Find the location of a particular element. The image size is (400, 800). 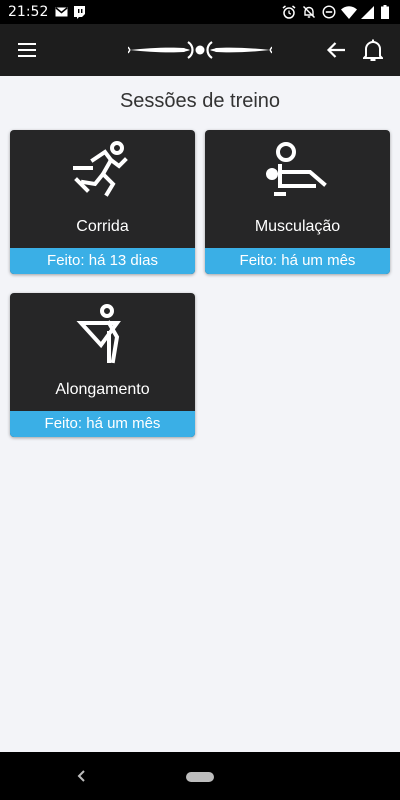

weightlifting-icon is located at coordinates (296, 169).